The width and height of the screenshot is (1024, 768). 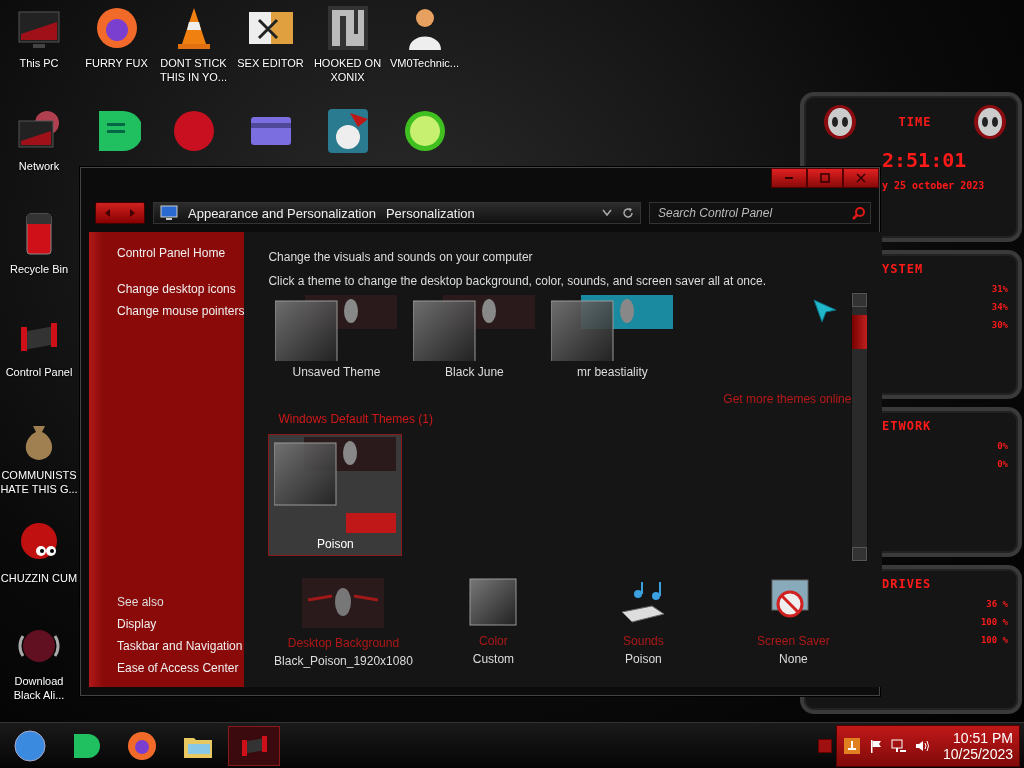 I want to click on gadget-date: y 25 october 2023, so click(x=934, y=185).